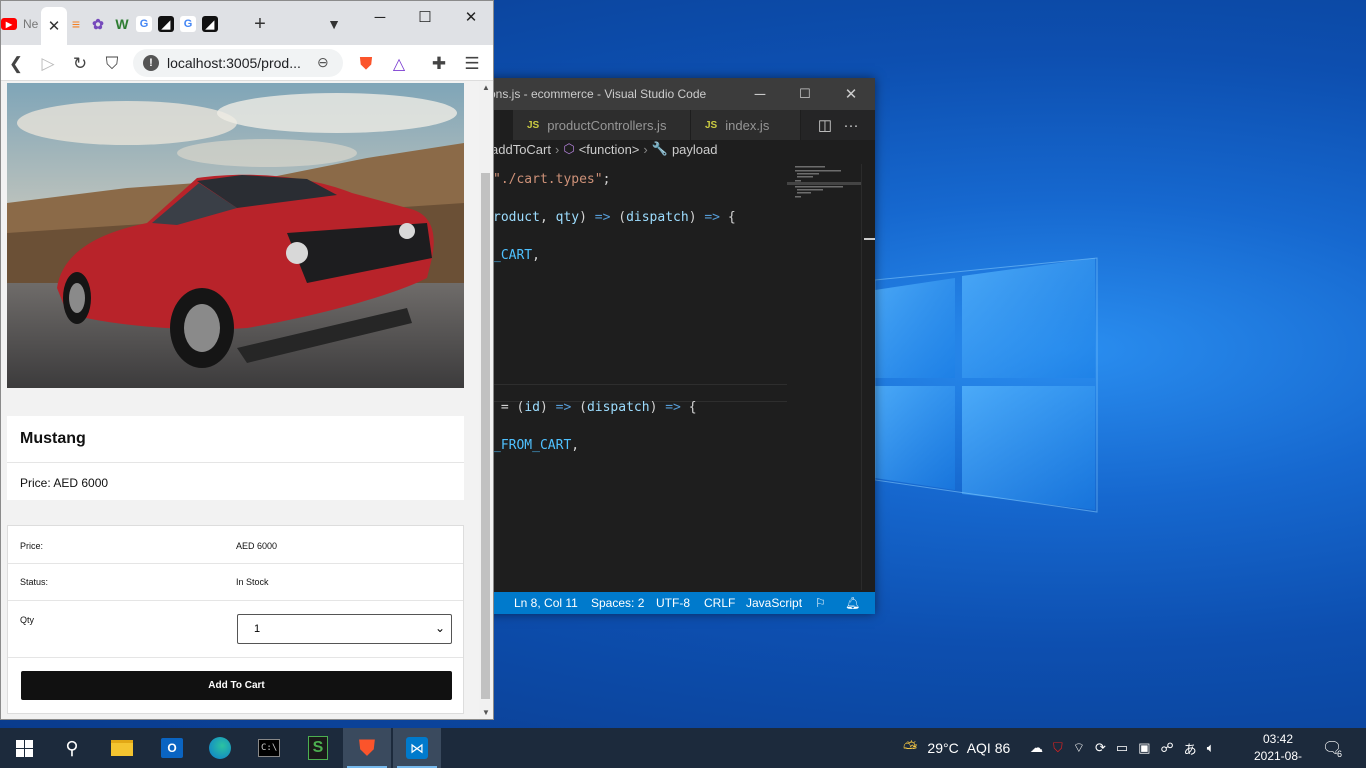 The image size is (1366, 768). Describe the element at coordinates (1190, 748) in the screenshot. I see `ime-icon: あ` at that location.